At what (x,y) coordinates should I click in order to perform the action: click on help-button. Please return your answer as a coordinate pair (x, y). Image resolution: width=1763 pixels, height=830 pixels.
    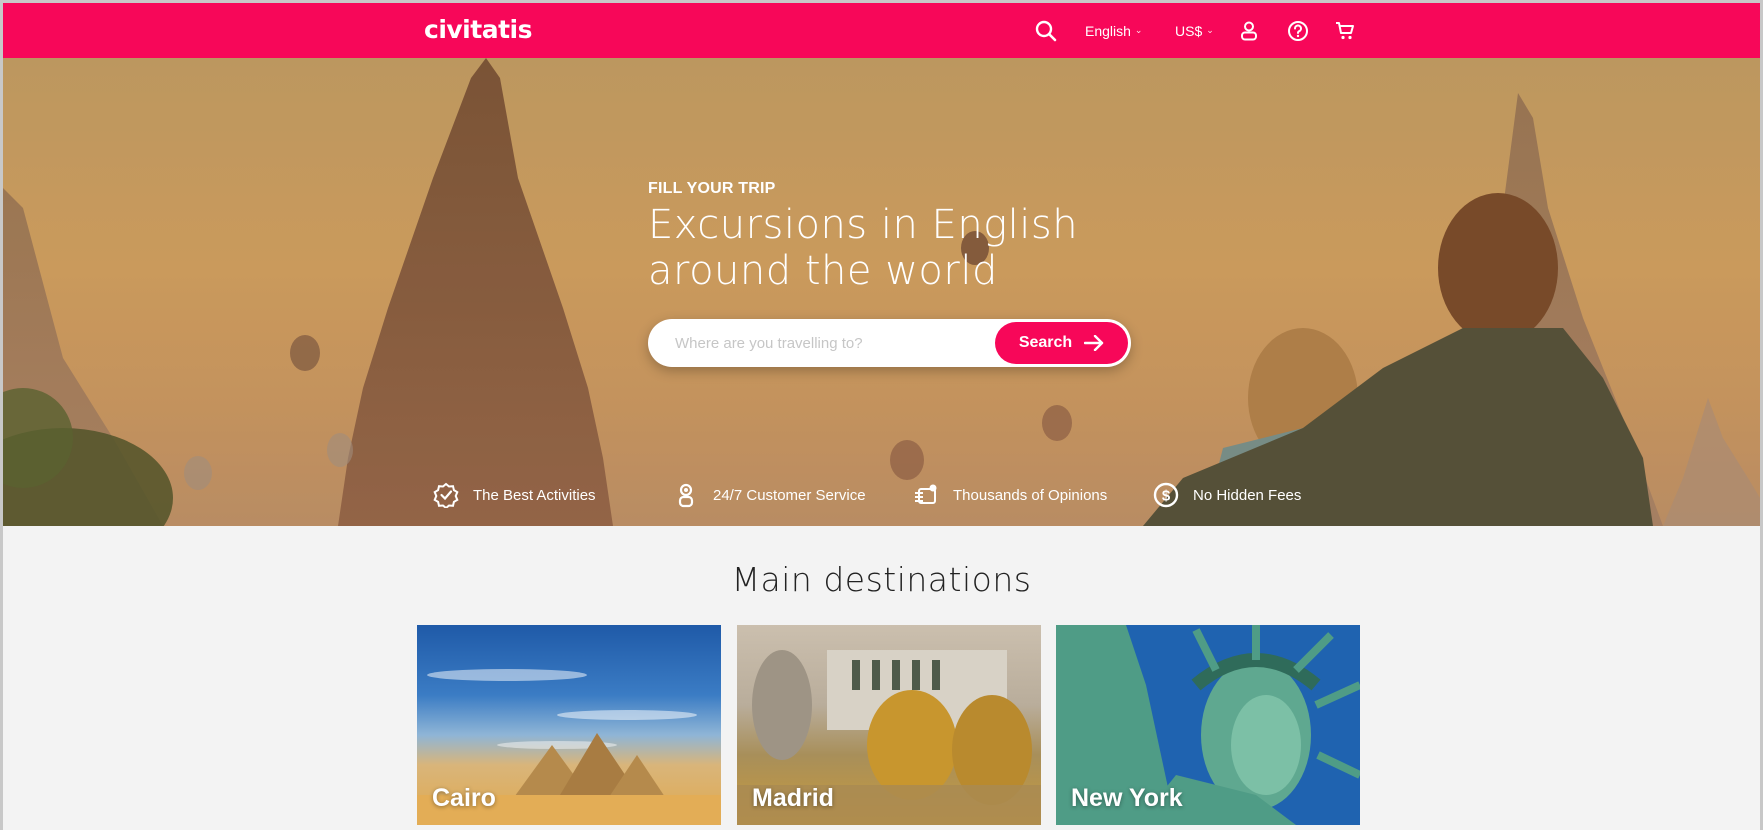
    Looking at the image, I should click on (1298, 30).